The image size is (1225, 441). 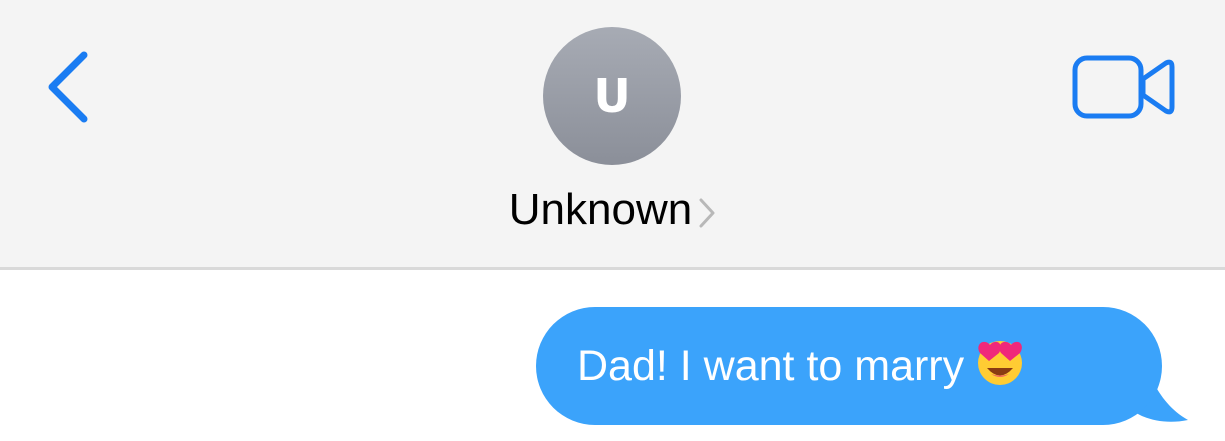 What do you see at coordinates (600, 209) in the screenshot?
I see `contact-name: Unknown` at bounding box center [600, 209].